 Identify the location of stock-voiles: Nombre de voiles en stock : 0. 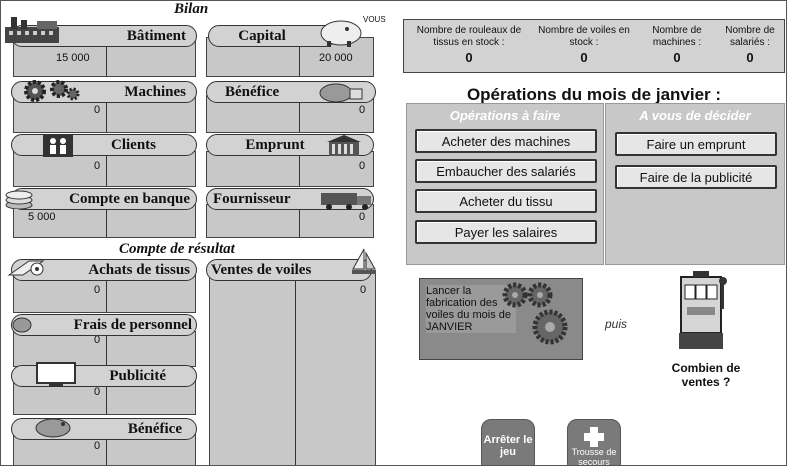
(584, 45).